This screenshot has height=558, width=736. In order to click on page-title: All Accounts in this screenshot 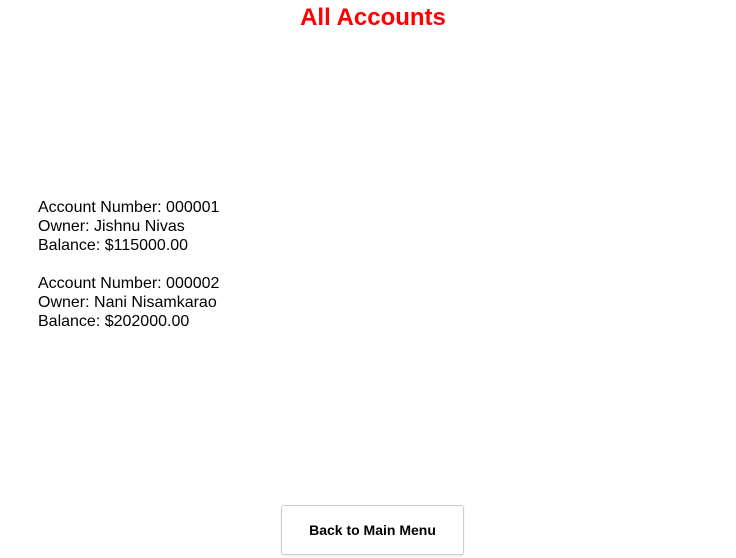, I will do `click(373, 17)`.